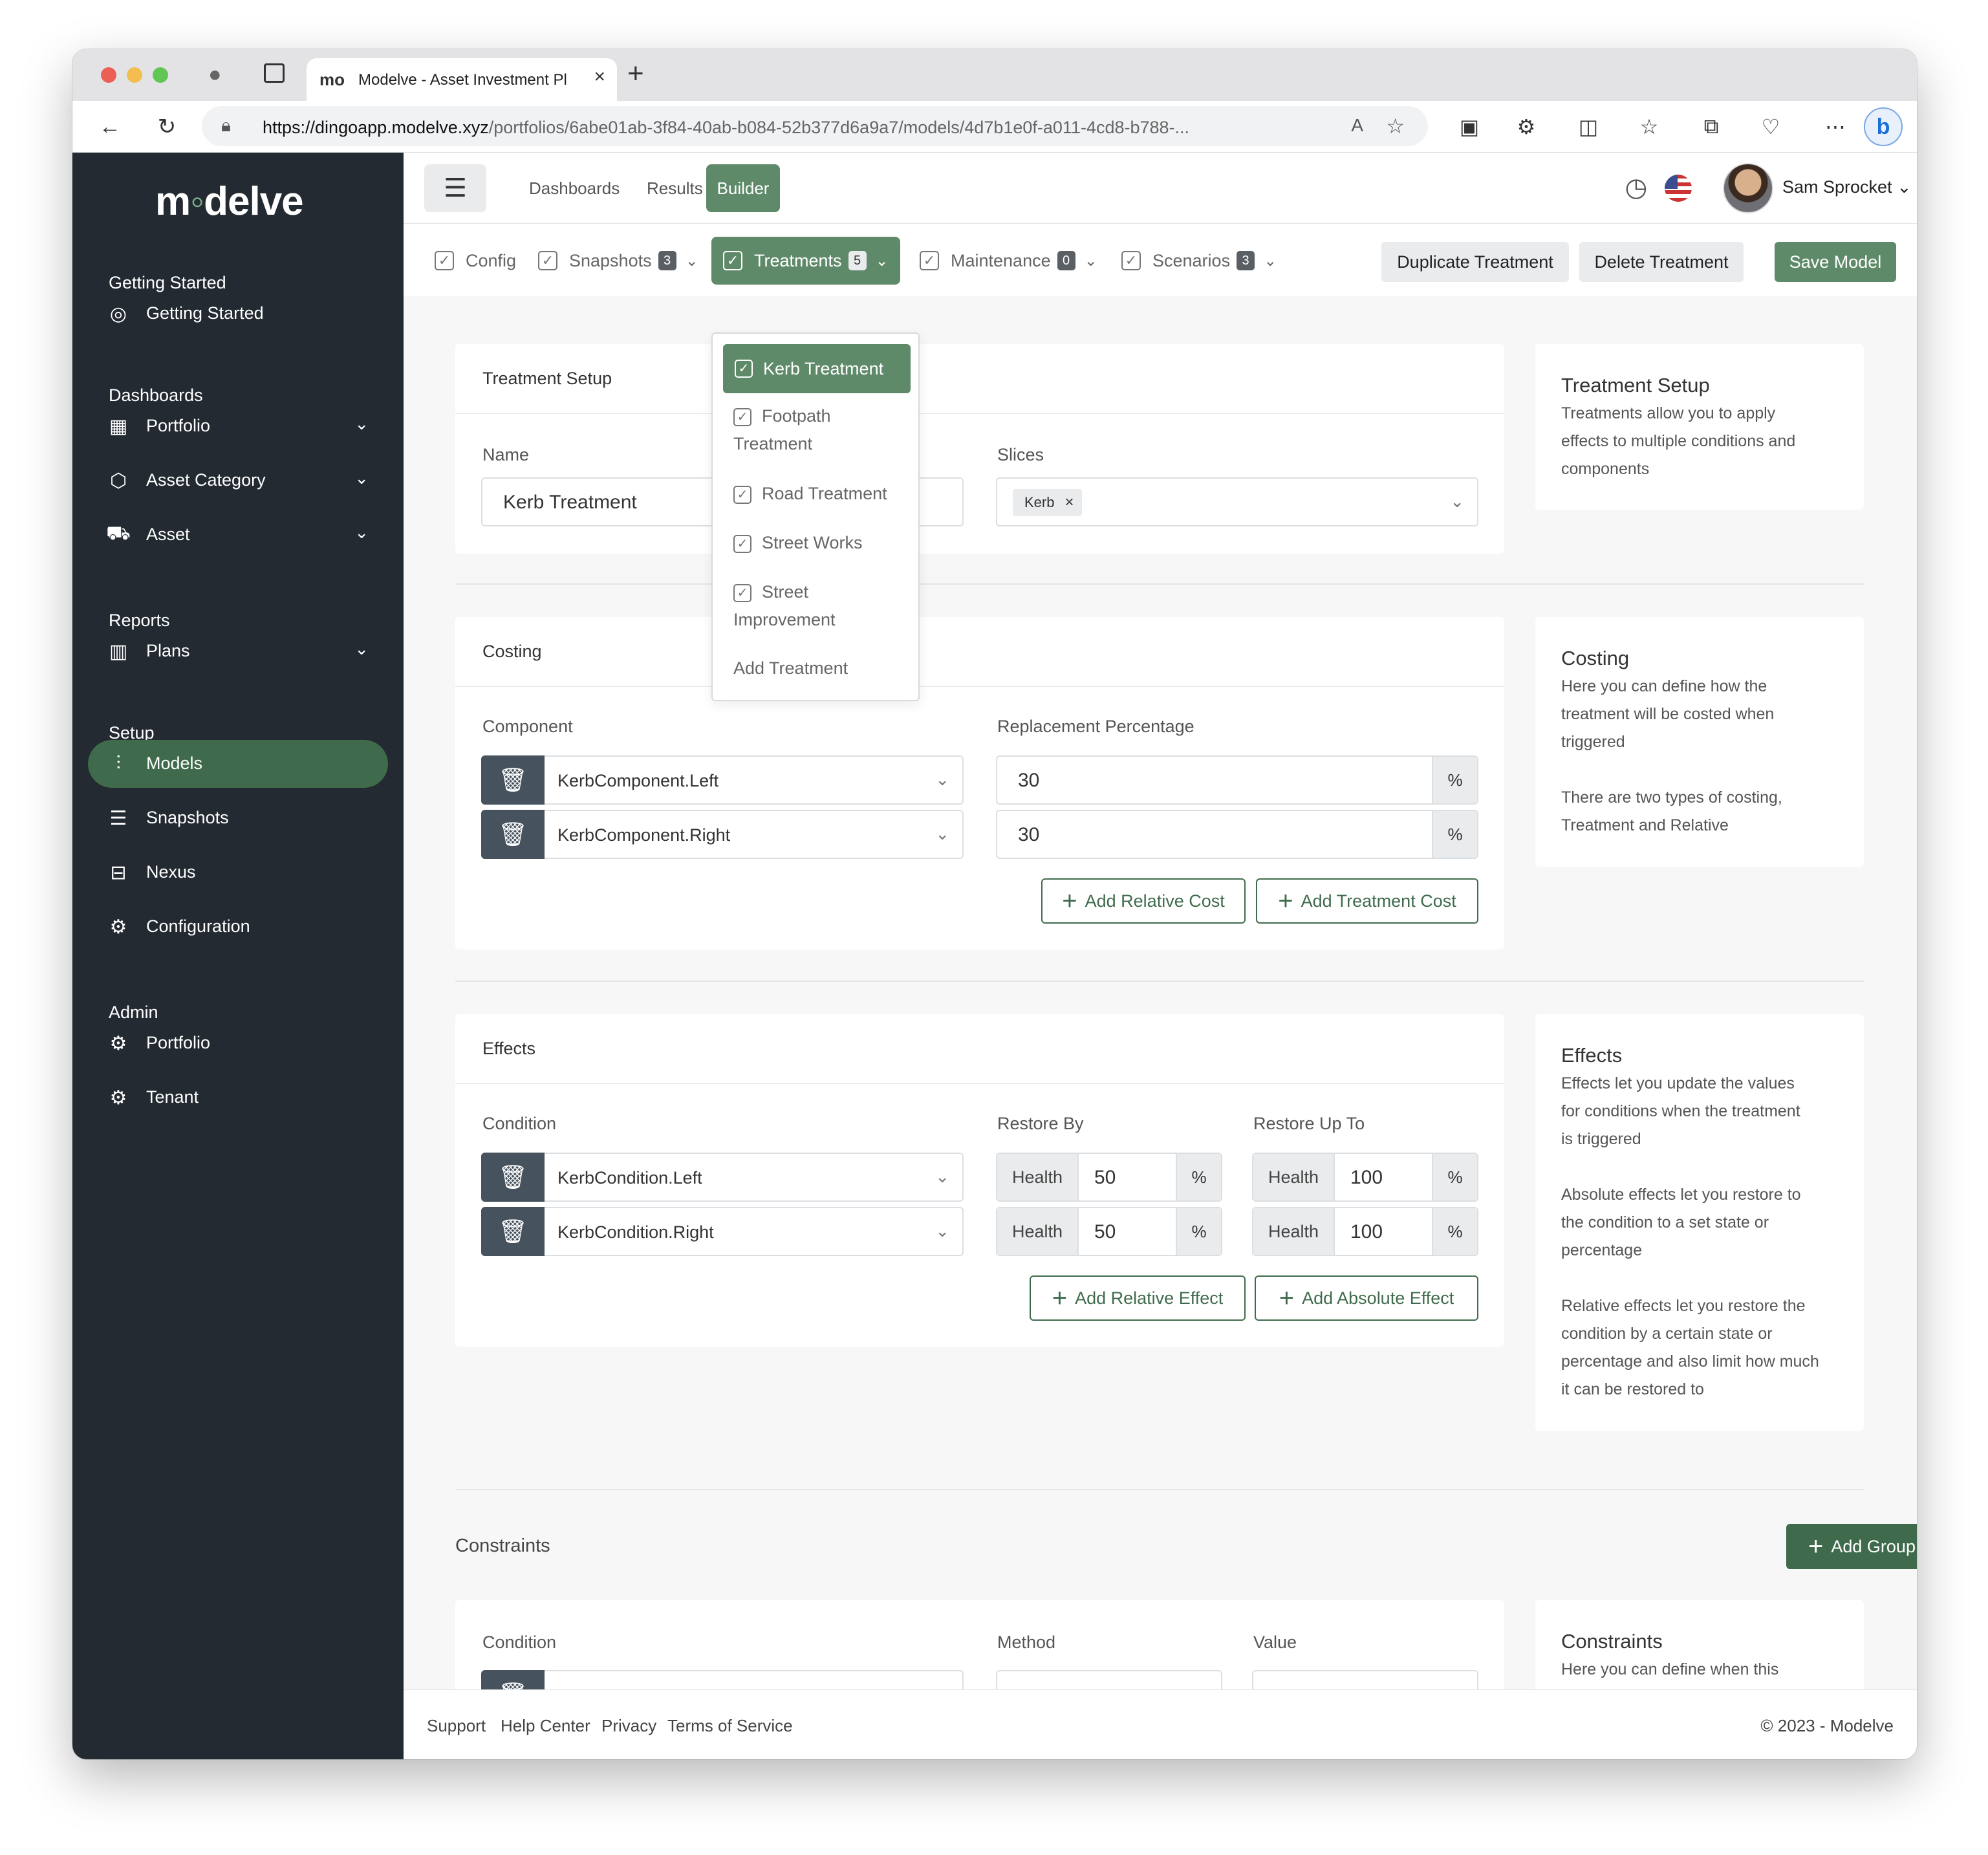 This screenshot has height=1855, width=1988. What do you see at coordinates (599, 77) in the screenshot?
I see `close-tab-icon: ×` at bounding box center [599, 77].